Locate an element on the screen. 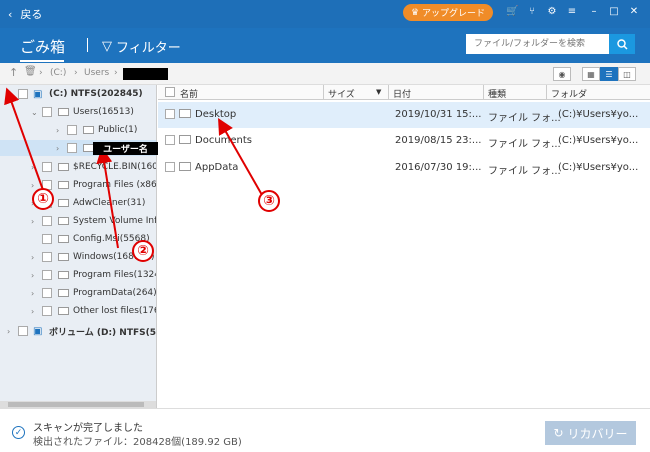 This screenshot has width=650, height=452. annotation-marker-2: ② is located at coordinates (143, 251).